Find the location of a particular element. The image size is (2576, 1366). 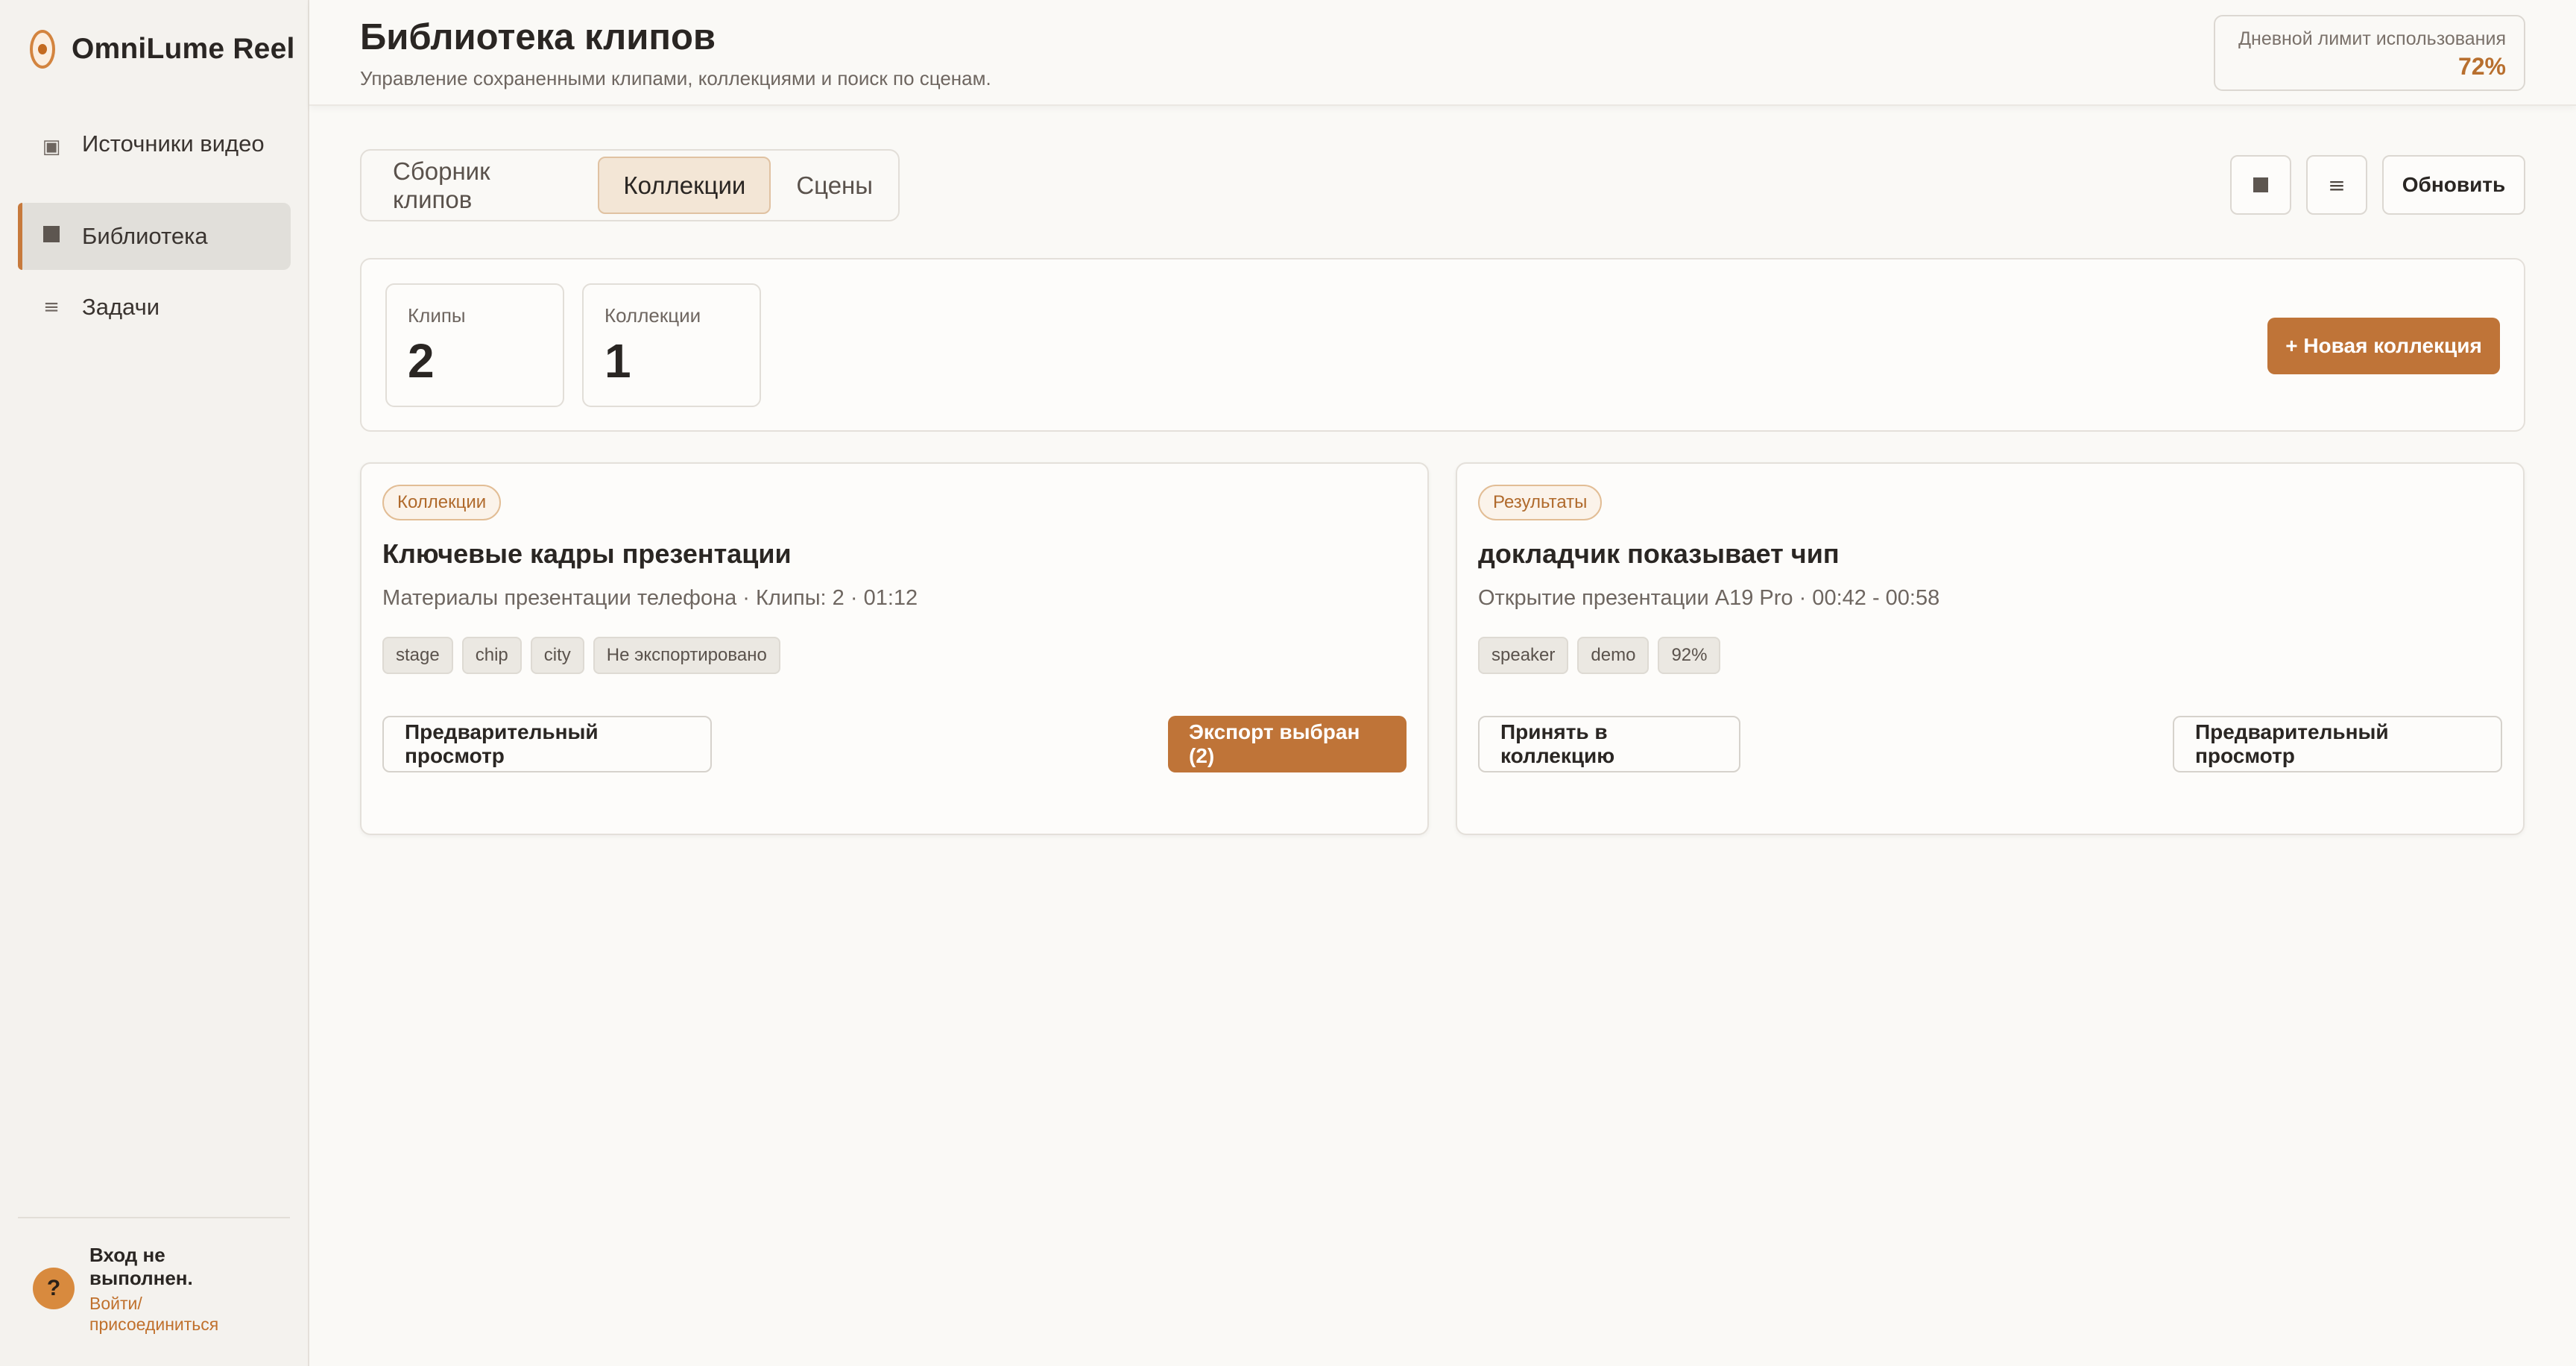

tab-bar: Сборник клипов Коллекции Сцены is located at coordinates (630, 185).